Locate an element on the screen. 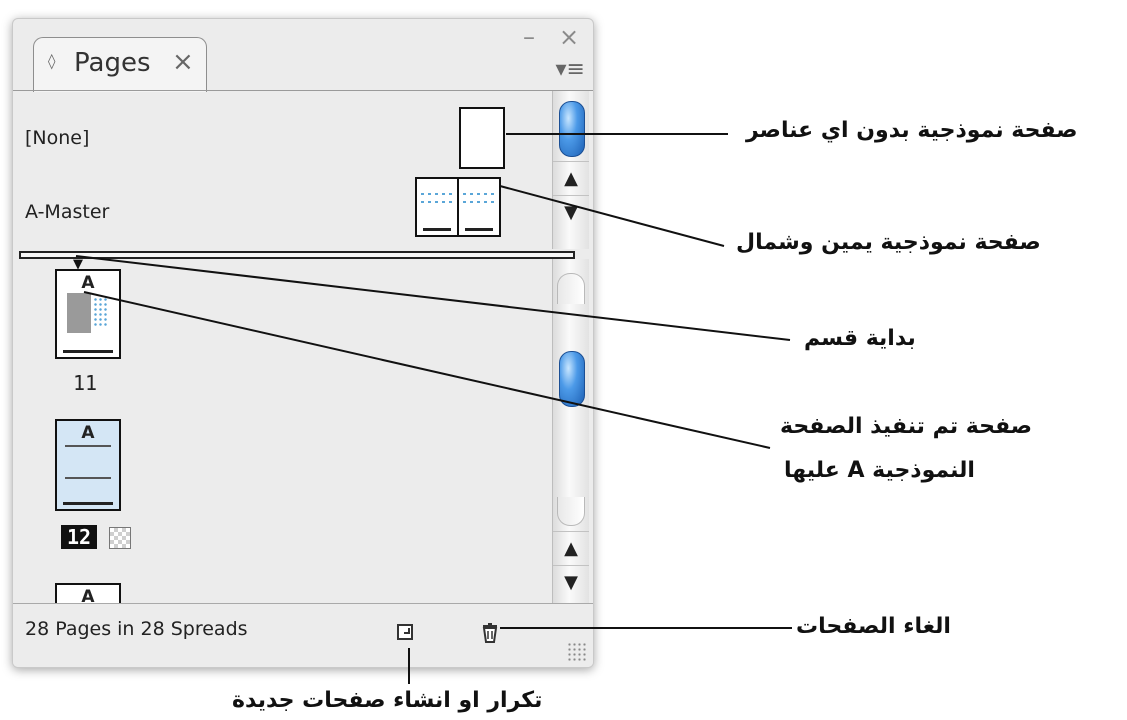 This screenshot has width=1127, height=720. callout-new-pages: تكرار او انشاء صفحات جديدة is located at coordinates (387, 700).